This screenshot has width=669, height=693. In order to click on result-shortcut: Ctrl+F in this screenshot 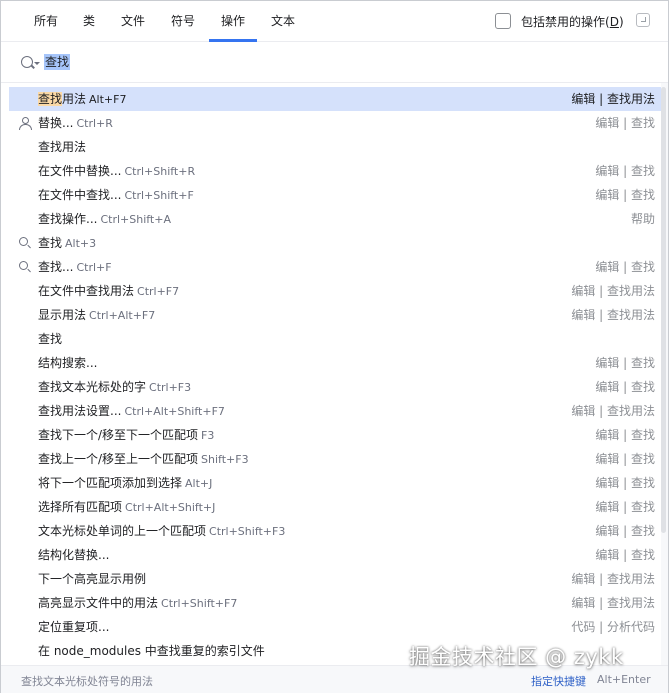, I will do `click(94, 267)`.